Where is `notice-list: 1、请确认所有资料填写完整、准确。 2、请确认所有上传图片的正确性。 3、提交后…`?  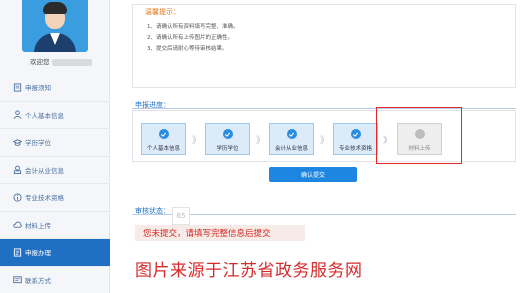 notice-list: 1、请确认所有资料填写完整、准确。 2、请确认所有上传图片的正确性。 3、提交后… is located at coordinates (193, 38).